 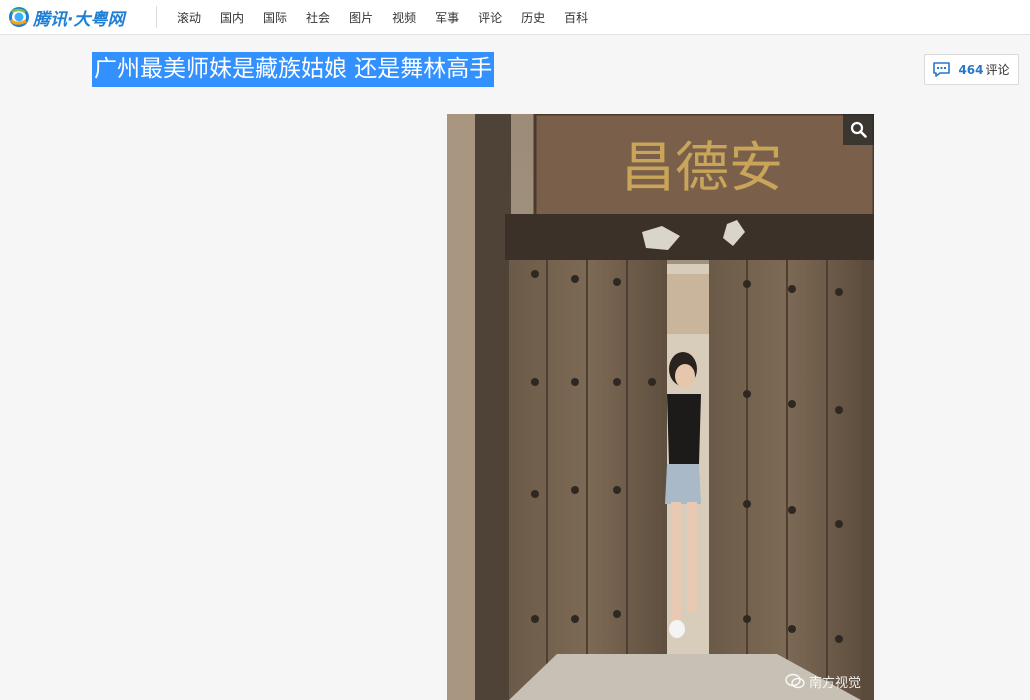 I want to click on signboard-text: 昌德安, so click(x=702, y=167).